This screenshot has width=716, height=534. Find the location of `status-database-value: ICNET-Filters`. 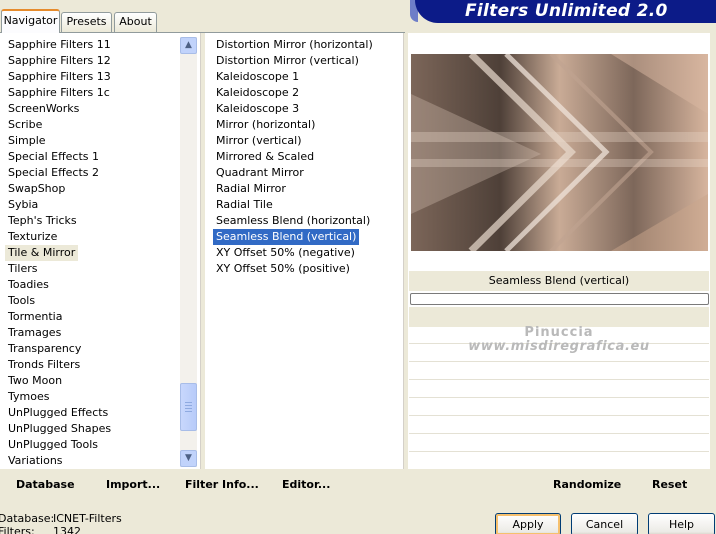

status-database-value: ICNET-Filters is located at coordinates (87, 518).